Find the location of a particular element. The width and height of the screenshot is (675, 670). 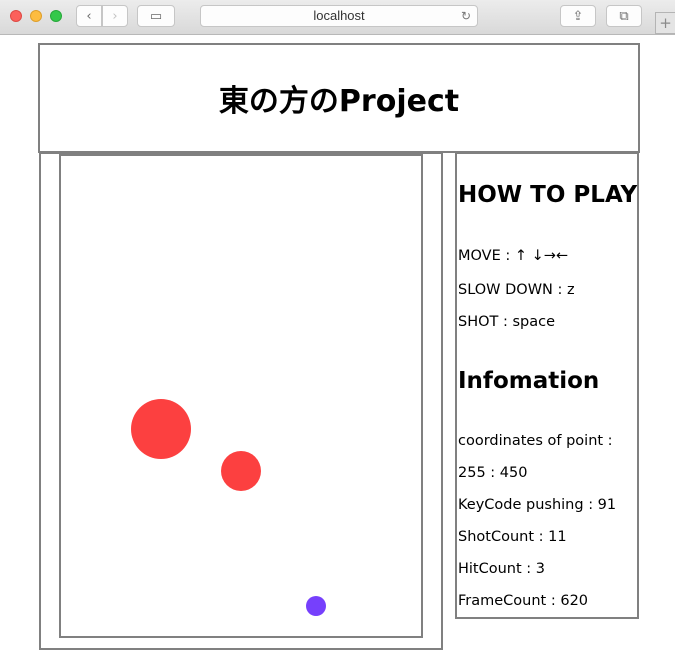

info-heading: Infomation is located at coordinates (529, 381).